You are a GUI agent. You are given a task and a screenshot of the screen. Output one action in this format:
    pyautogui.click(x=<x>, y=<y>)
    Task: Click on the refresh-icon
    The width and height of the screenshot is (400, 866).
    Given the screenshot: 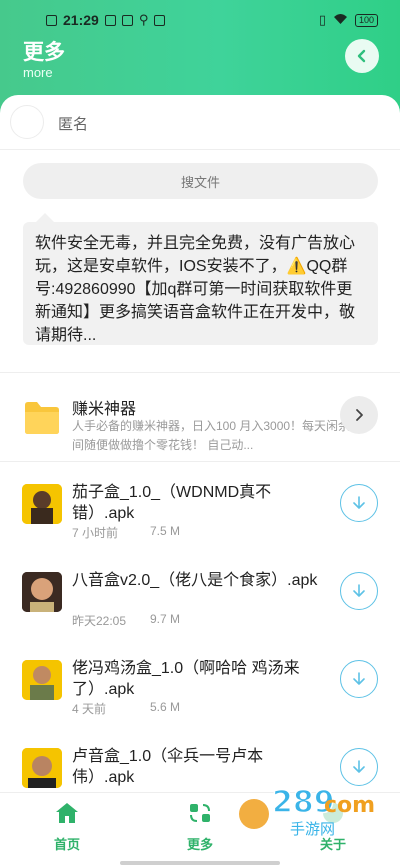 What is the action you would take?
    pyautogui.click(x=200, y=813)
    